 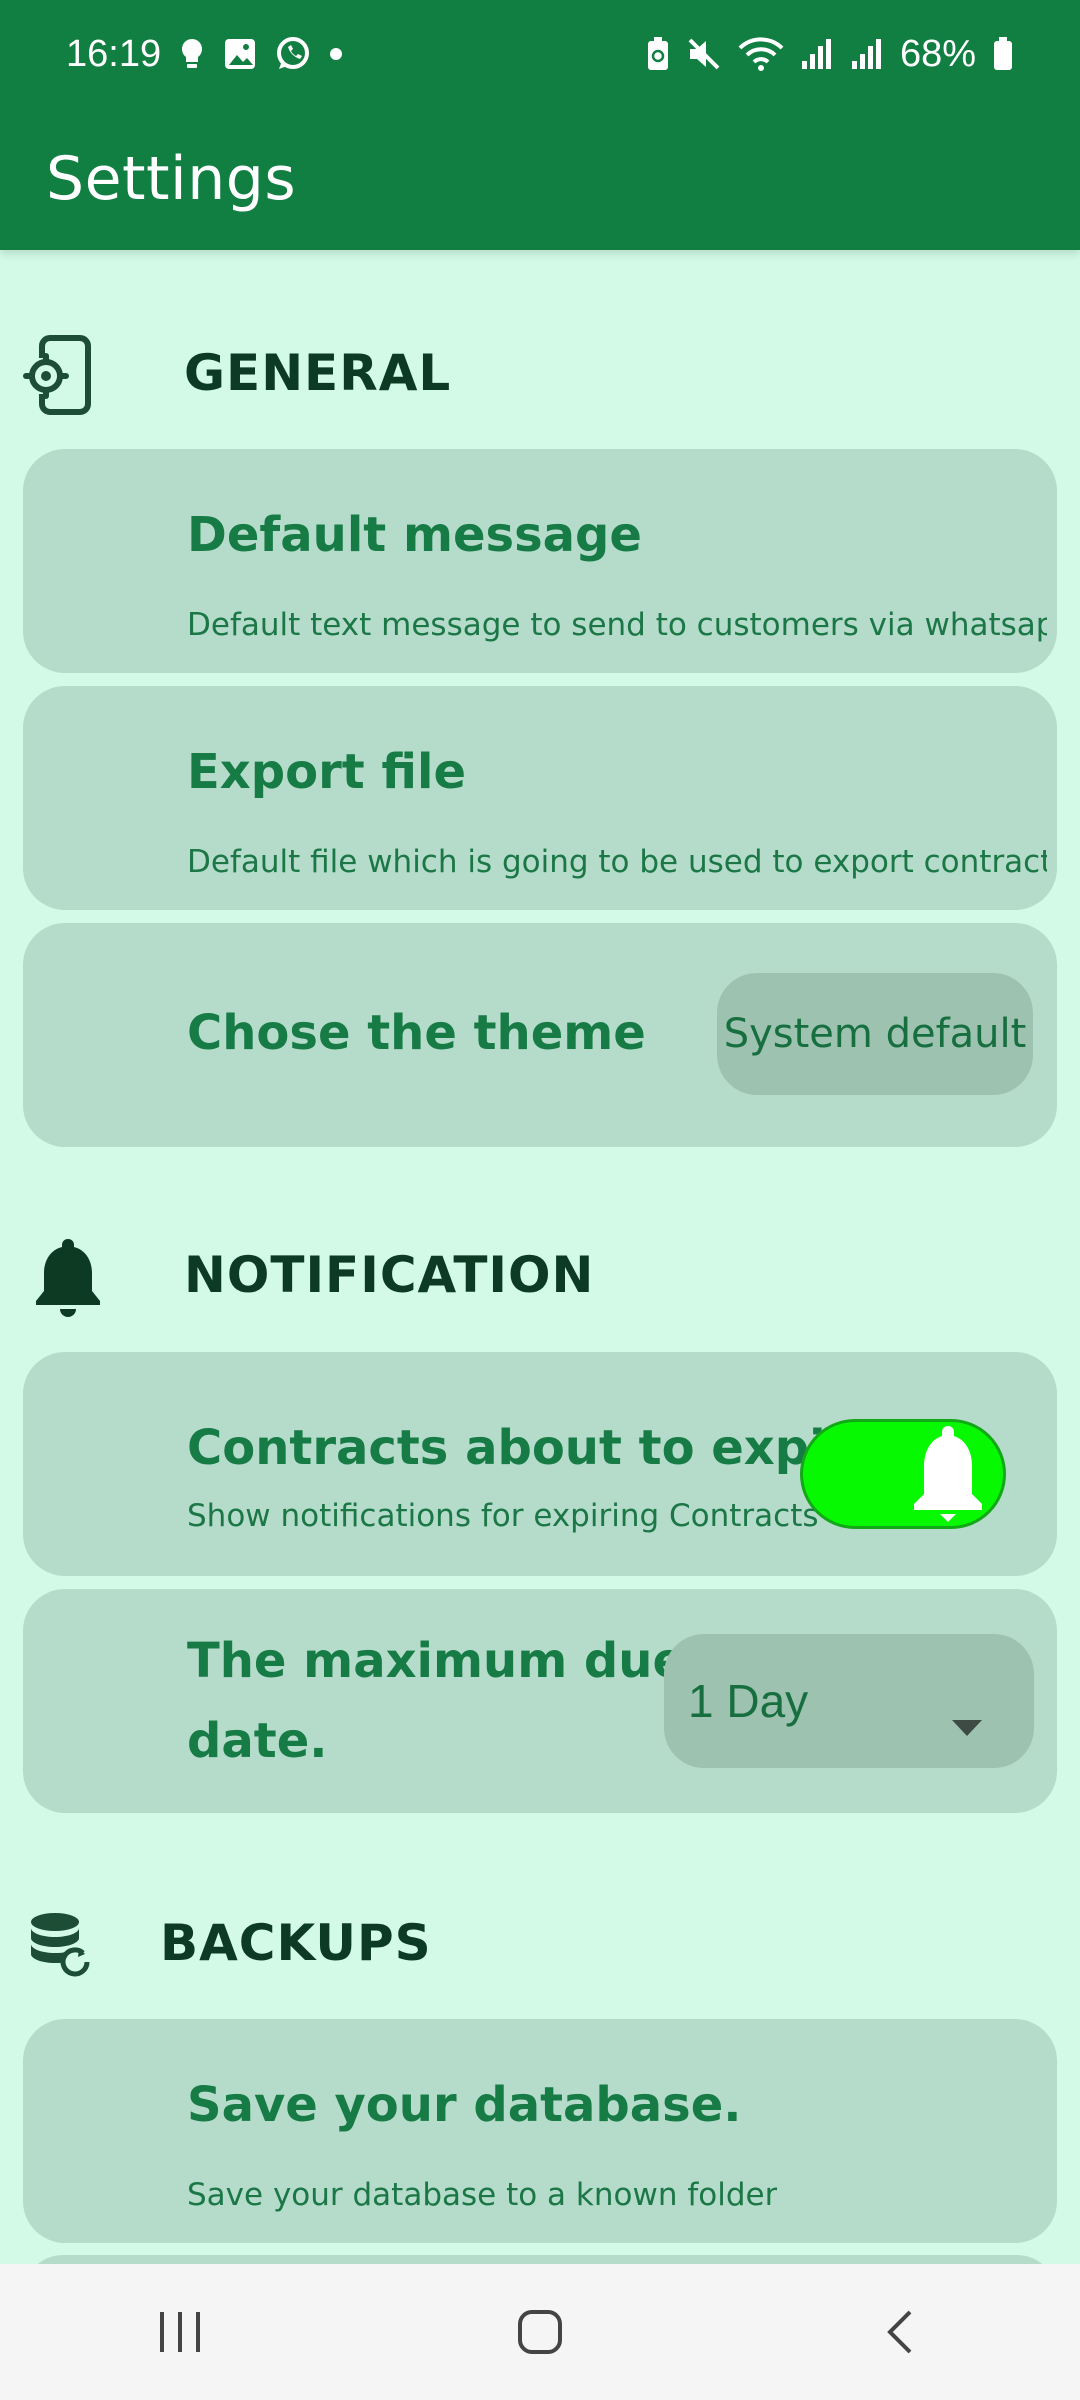 What do you see at coordinates (540, 54) in the screenshot?
I see `status-bar: 16:19 68%` at bounding box center [540, 54].